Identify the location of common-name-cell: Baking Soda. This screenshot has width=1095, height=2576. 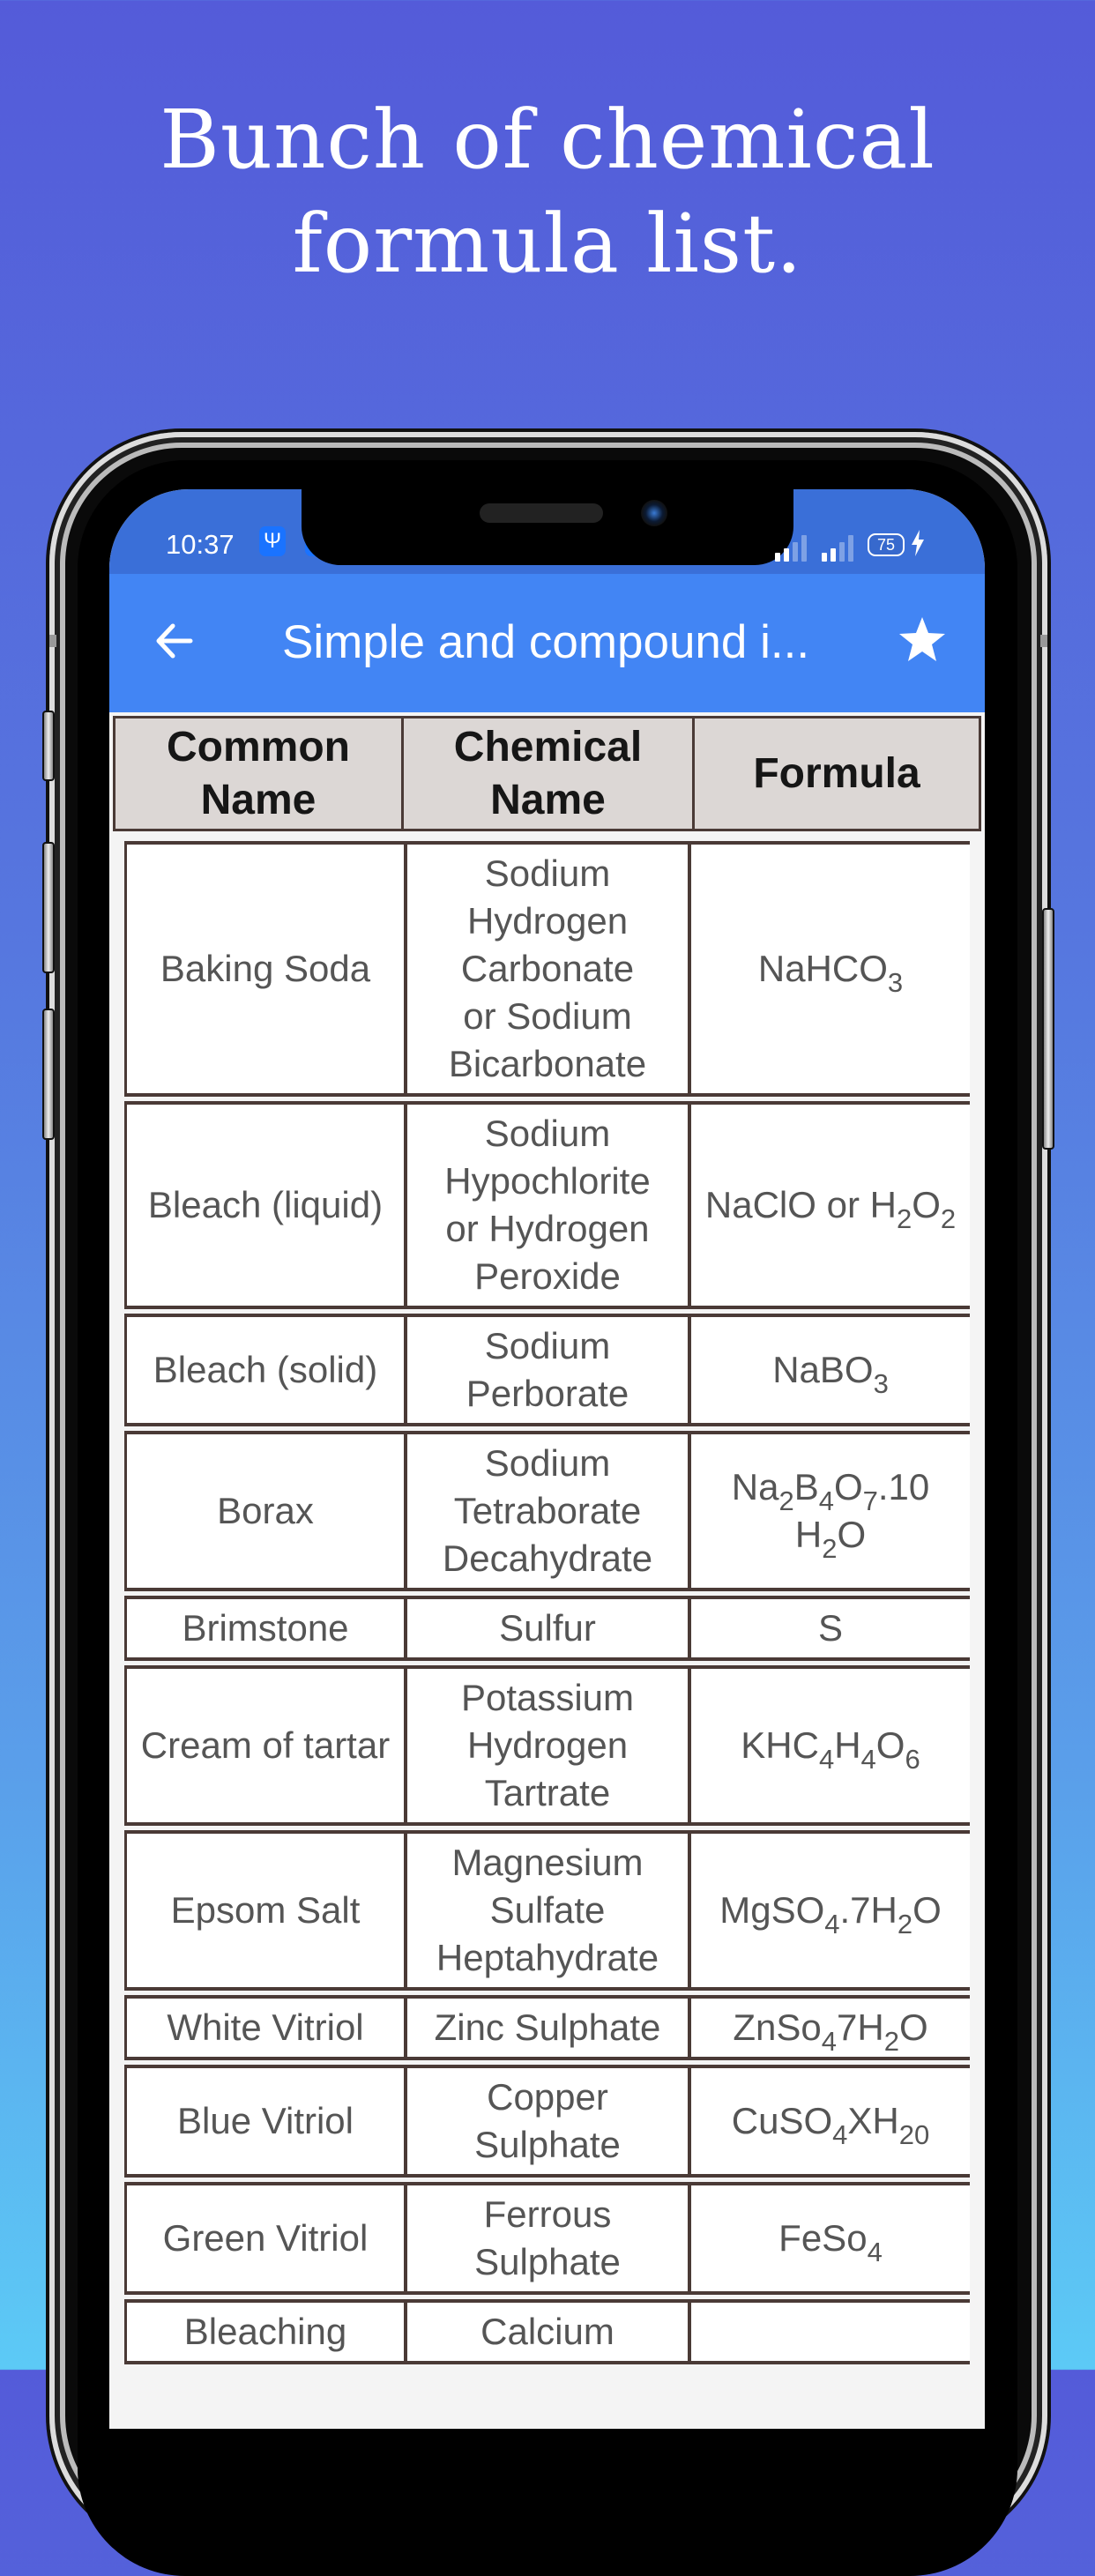
(267, 969).